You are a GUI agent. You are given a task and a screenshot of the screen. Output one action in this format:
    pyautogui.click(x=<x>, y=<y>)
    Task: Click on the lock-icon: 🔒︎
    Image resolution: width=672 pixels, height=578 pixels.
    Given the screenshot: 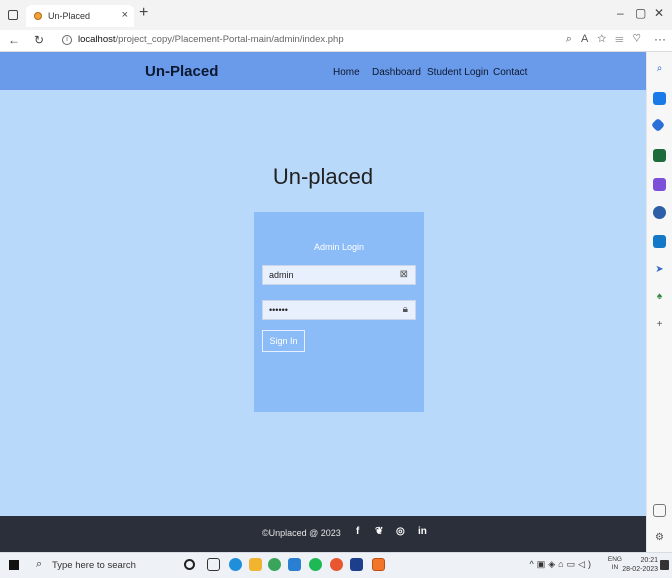 What is the action you would take?
    pyautogui.click(x=405, y=309)
    